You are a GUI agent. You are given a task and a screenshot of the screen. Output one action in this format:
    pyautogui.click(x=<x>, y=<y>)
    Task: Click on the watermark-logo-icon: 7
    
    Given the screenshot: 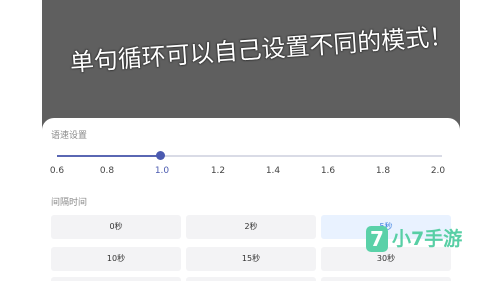 What is the action you would take?
    pyautogui.click(x=377, y=239)
    